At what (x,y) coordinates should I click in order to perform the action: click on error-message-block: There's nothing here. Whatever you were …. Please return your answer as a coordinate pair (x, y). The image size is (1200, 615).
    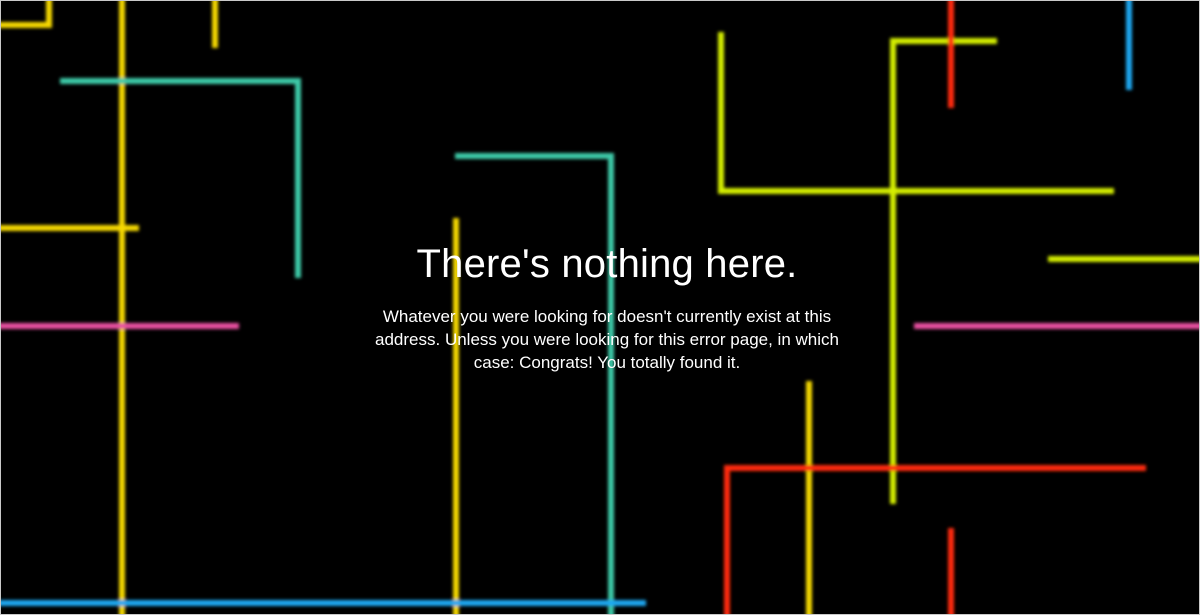
    Looking at the image, I should click on (607, 306).